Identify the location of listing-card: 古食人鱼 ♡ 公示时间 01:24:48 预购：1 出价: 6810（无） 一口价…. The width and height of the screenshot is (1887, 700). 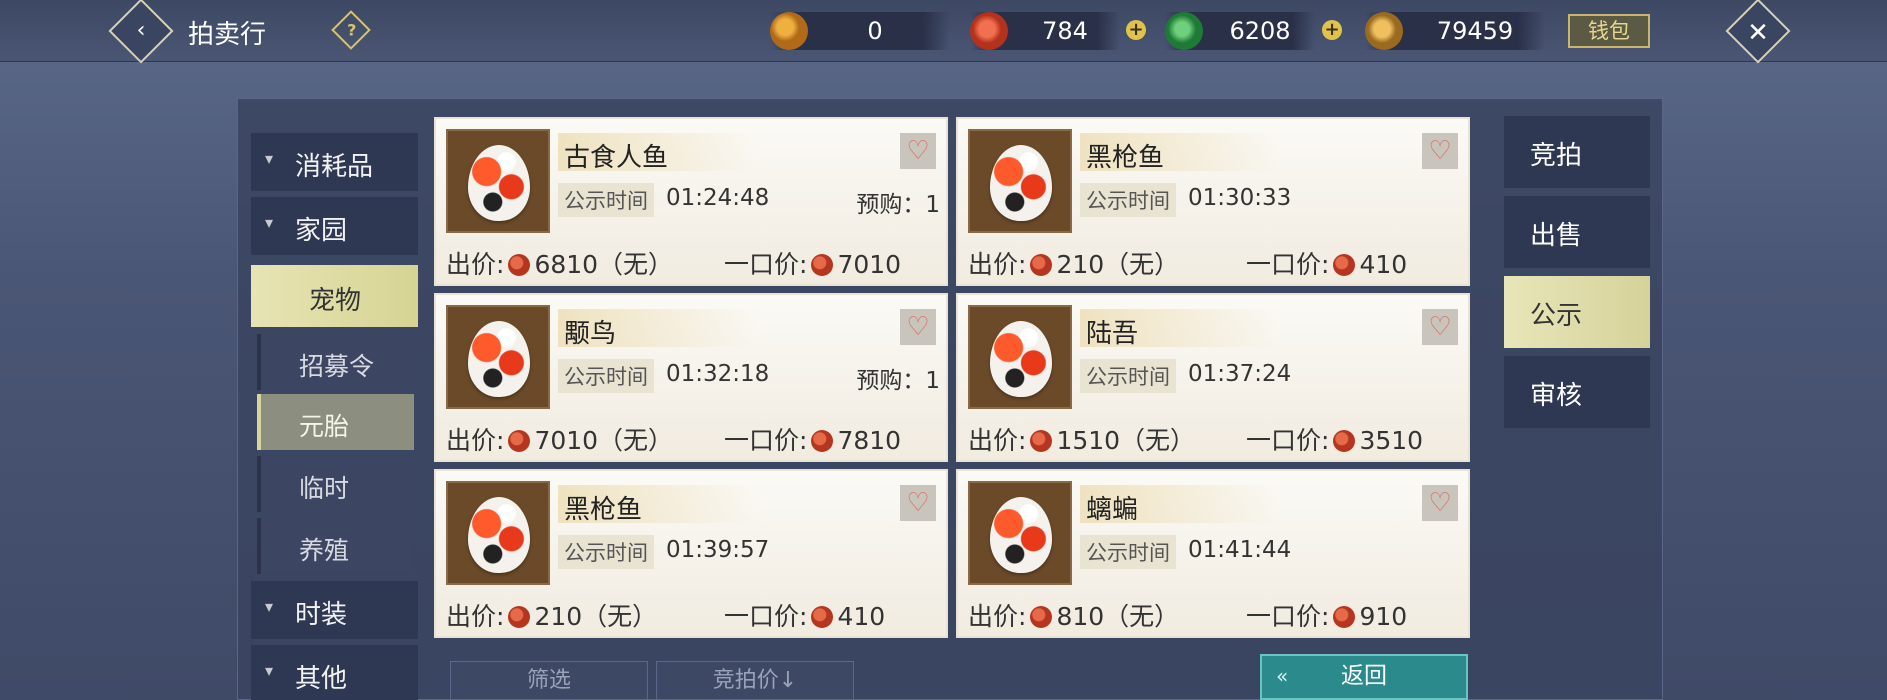
(691, 201).